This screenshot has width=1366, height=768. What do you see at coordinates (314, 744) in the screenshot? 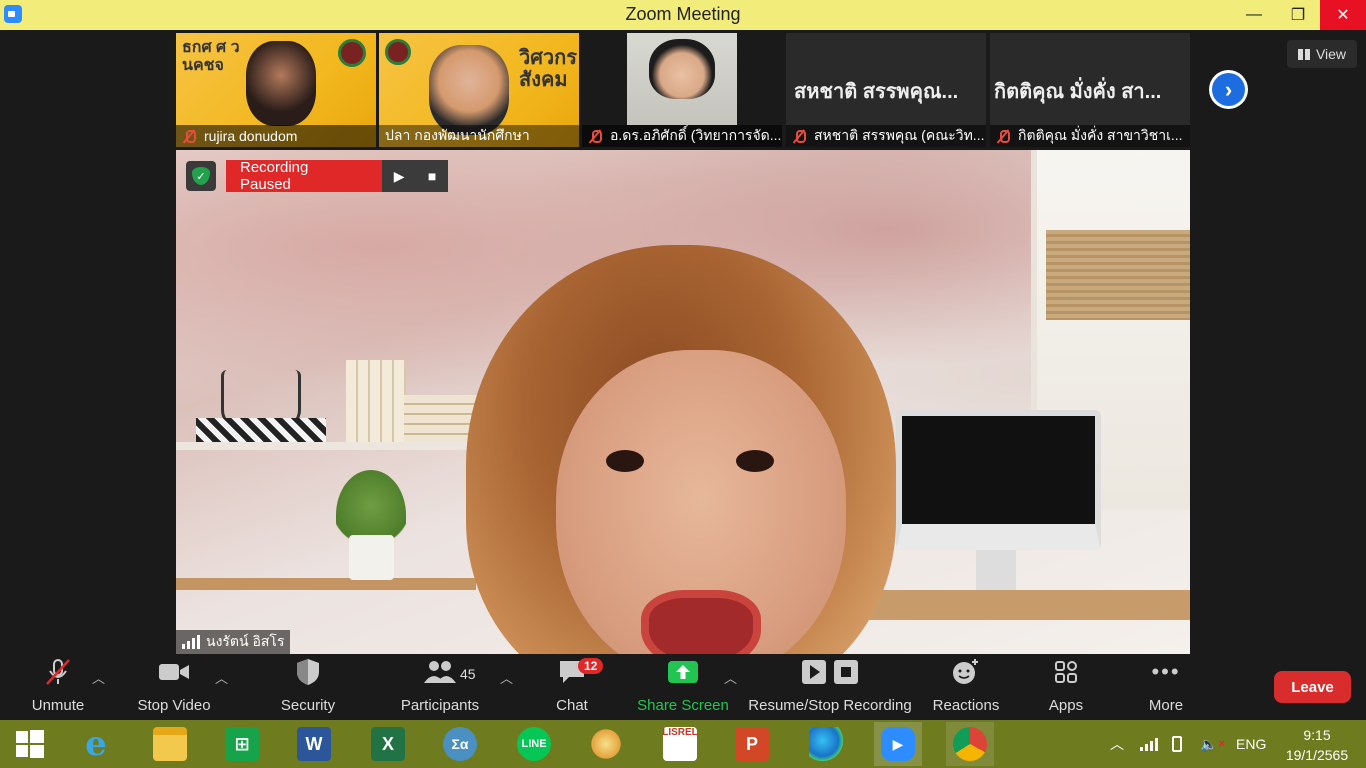
I see `word-icon: W` at bounding box center [314, 744].